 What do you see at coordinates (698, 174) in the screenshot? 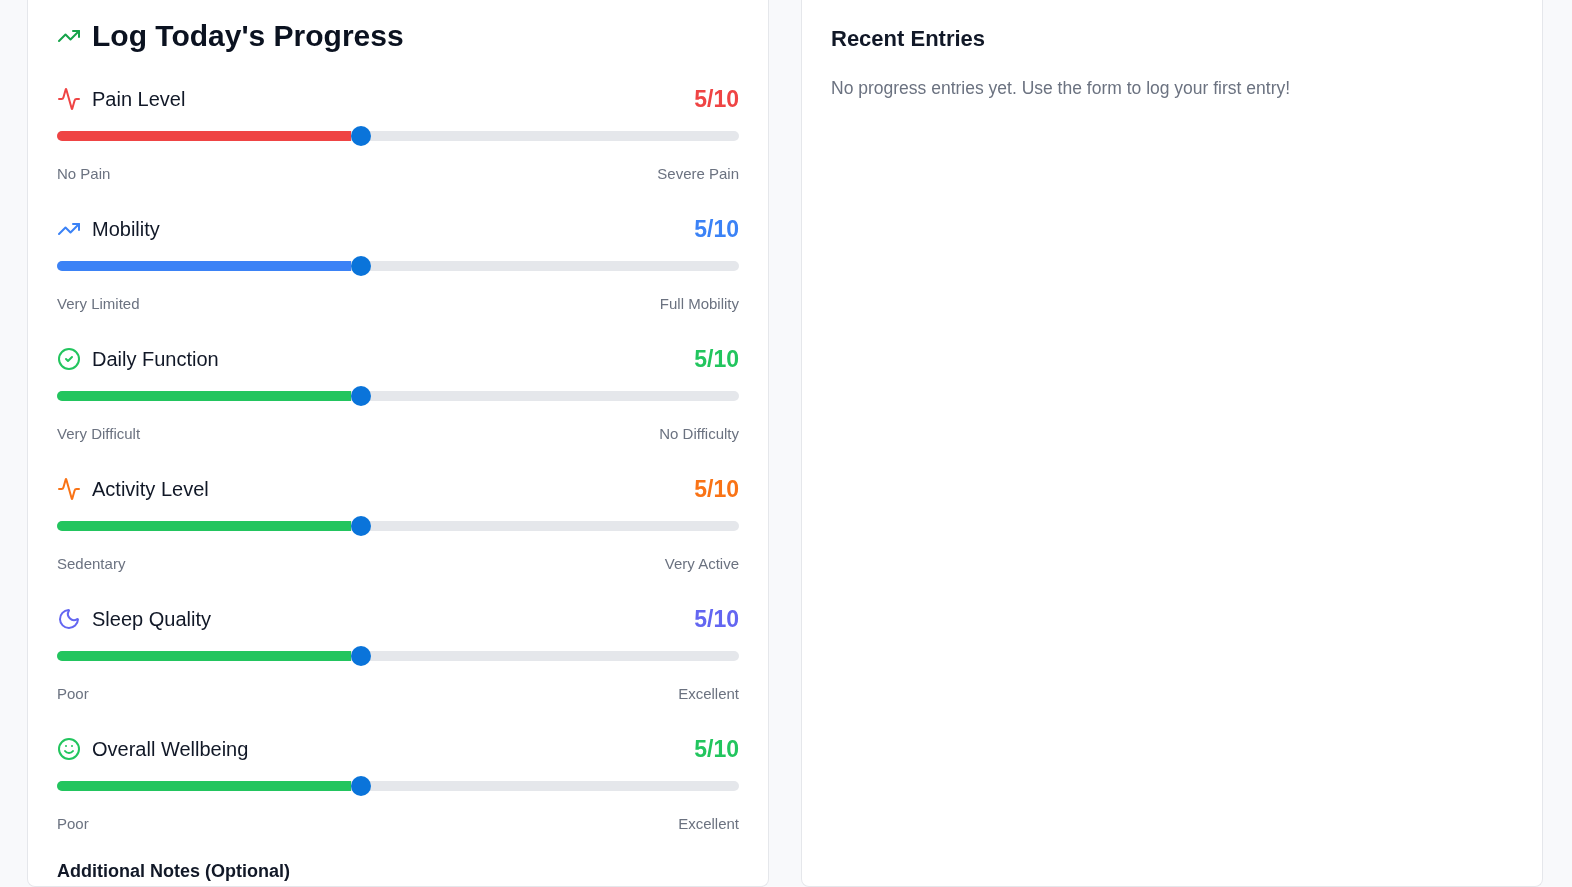
I see `scale-max-label: Severe Pain` at bounding box center [698, 174].